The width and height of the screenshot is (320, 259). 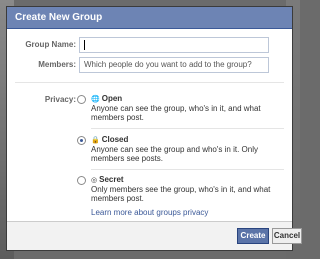 I want to click on group-name-label: Group Name:, so click(x=50, y=44).